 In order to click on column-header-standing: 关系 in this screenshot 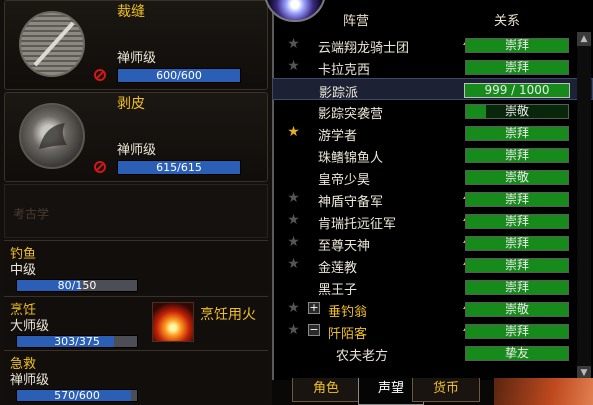, I will do `click(507, 21)`.